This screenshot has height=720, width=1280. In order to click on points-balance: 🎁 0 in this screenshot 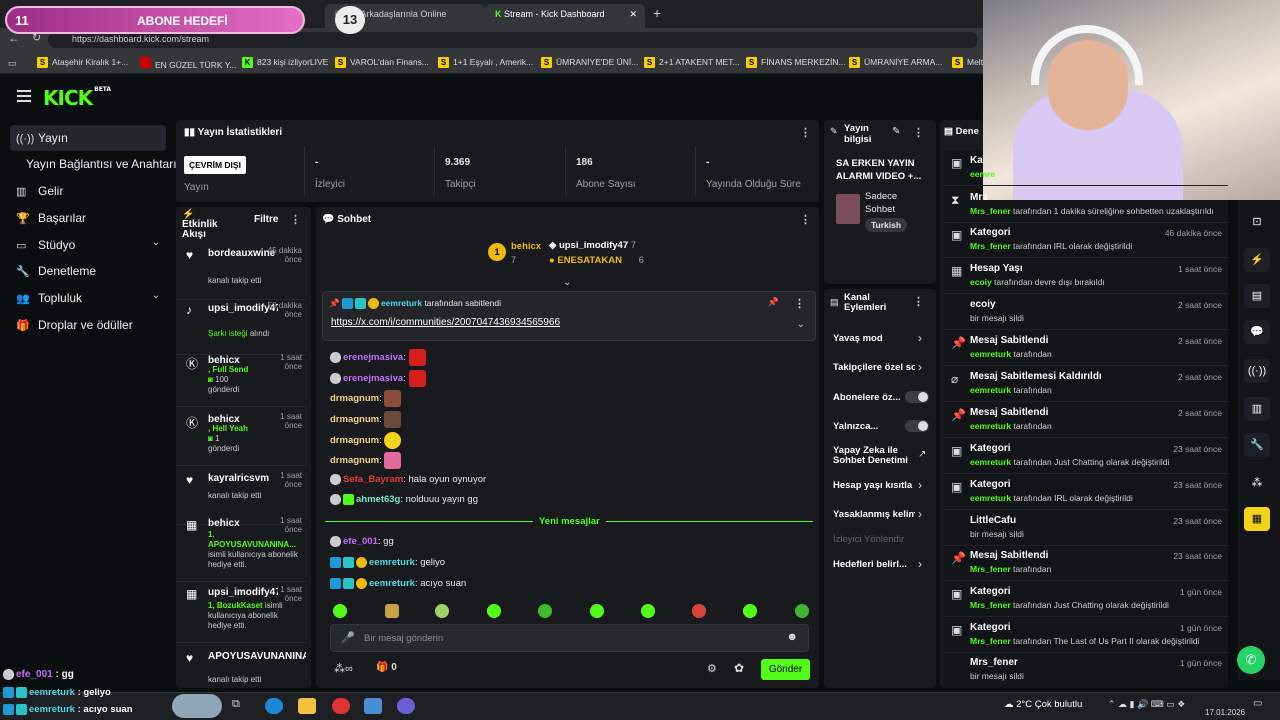, I will do `click(386, 667)`.